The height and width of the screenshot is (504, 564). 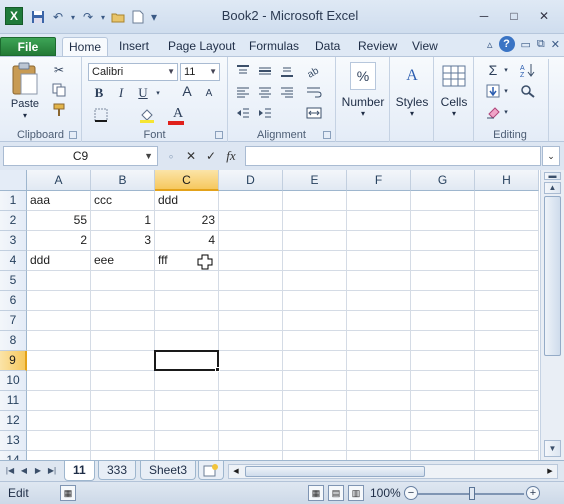 What do you see at coordinates (550, 471) in the screenshot?
I see `scroll-right-icon: ▶` at bounding box center [550, 471].